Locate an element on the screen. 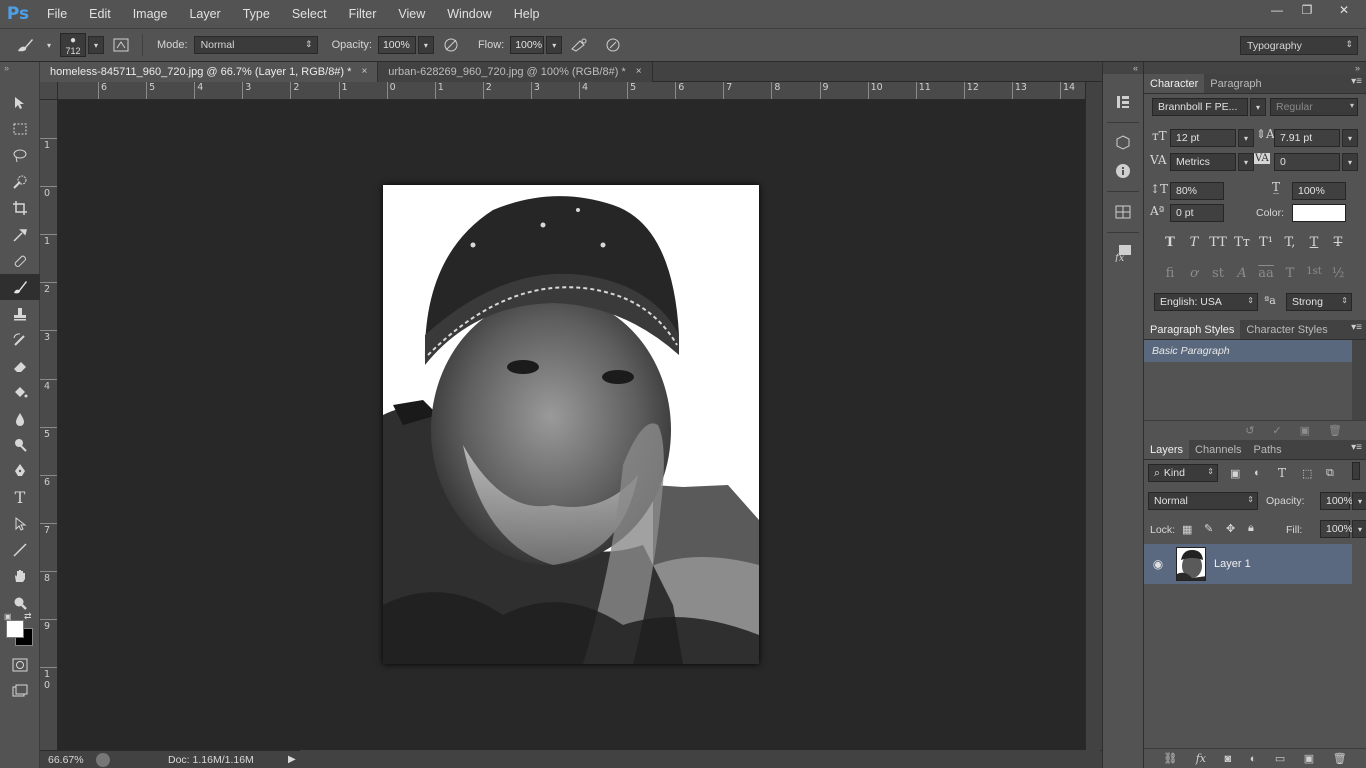 This screenshot has width=1366, height=768. filter-shape-icon: ⬚ is located at coordinates (1307, 473).